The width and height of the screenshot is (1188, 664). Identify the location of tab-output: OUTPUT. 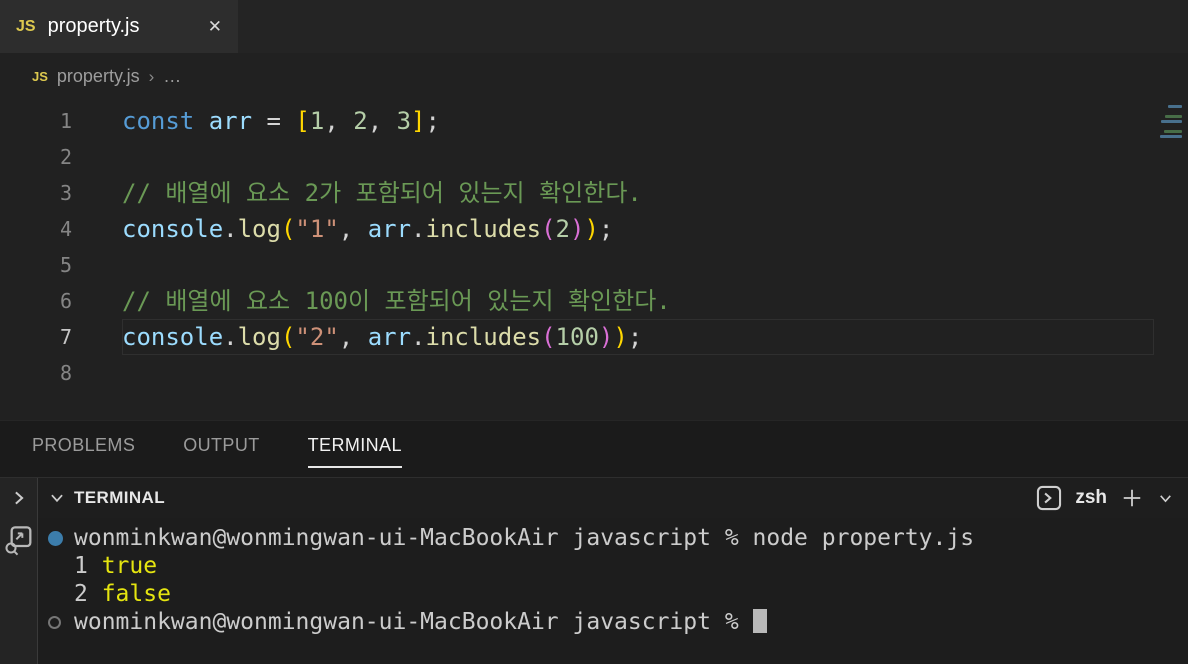
(221, 451).